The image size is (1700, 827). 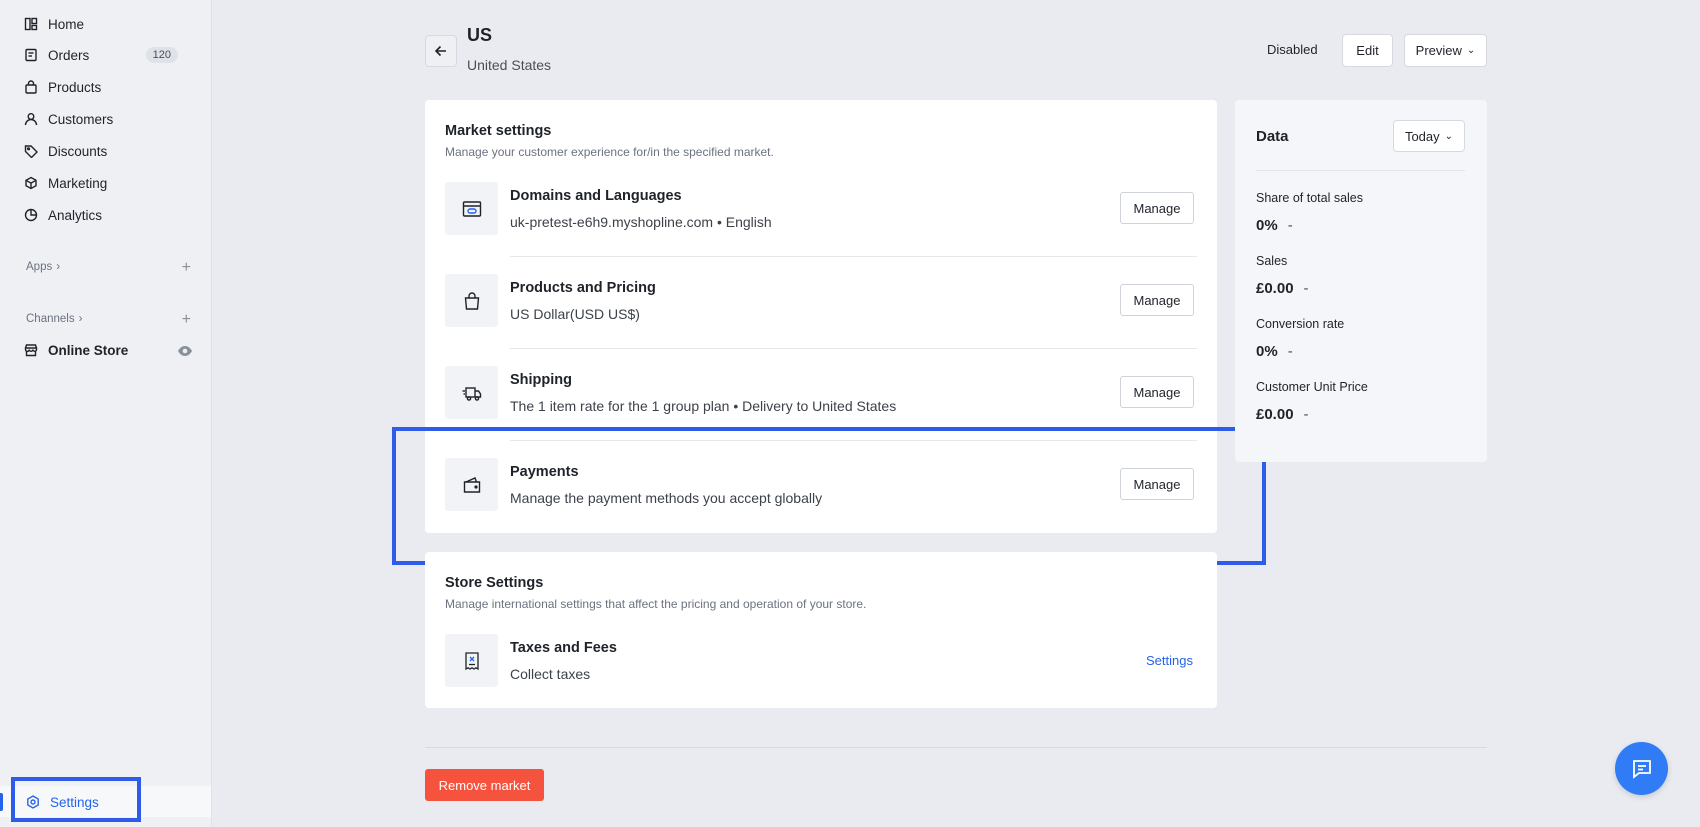 I want to click on manage-pricing-button: Manage, so click(x=1157, y=300).